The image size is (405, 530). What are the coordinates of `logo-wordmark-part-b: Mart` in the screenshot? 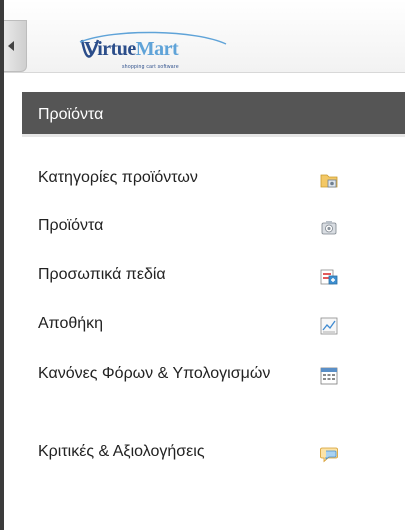 It's located at (157, 49).